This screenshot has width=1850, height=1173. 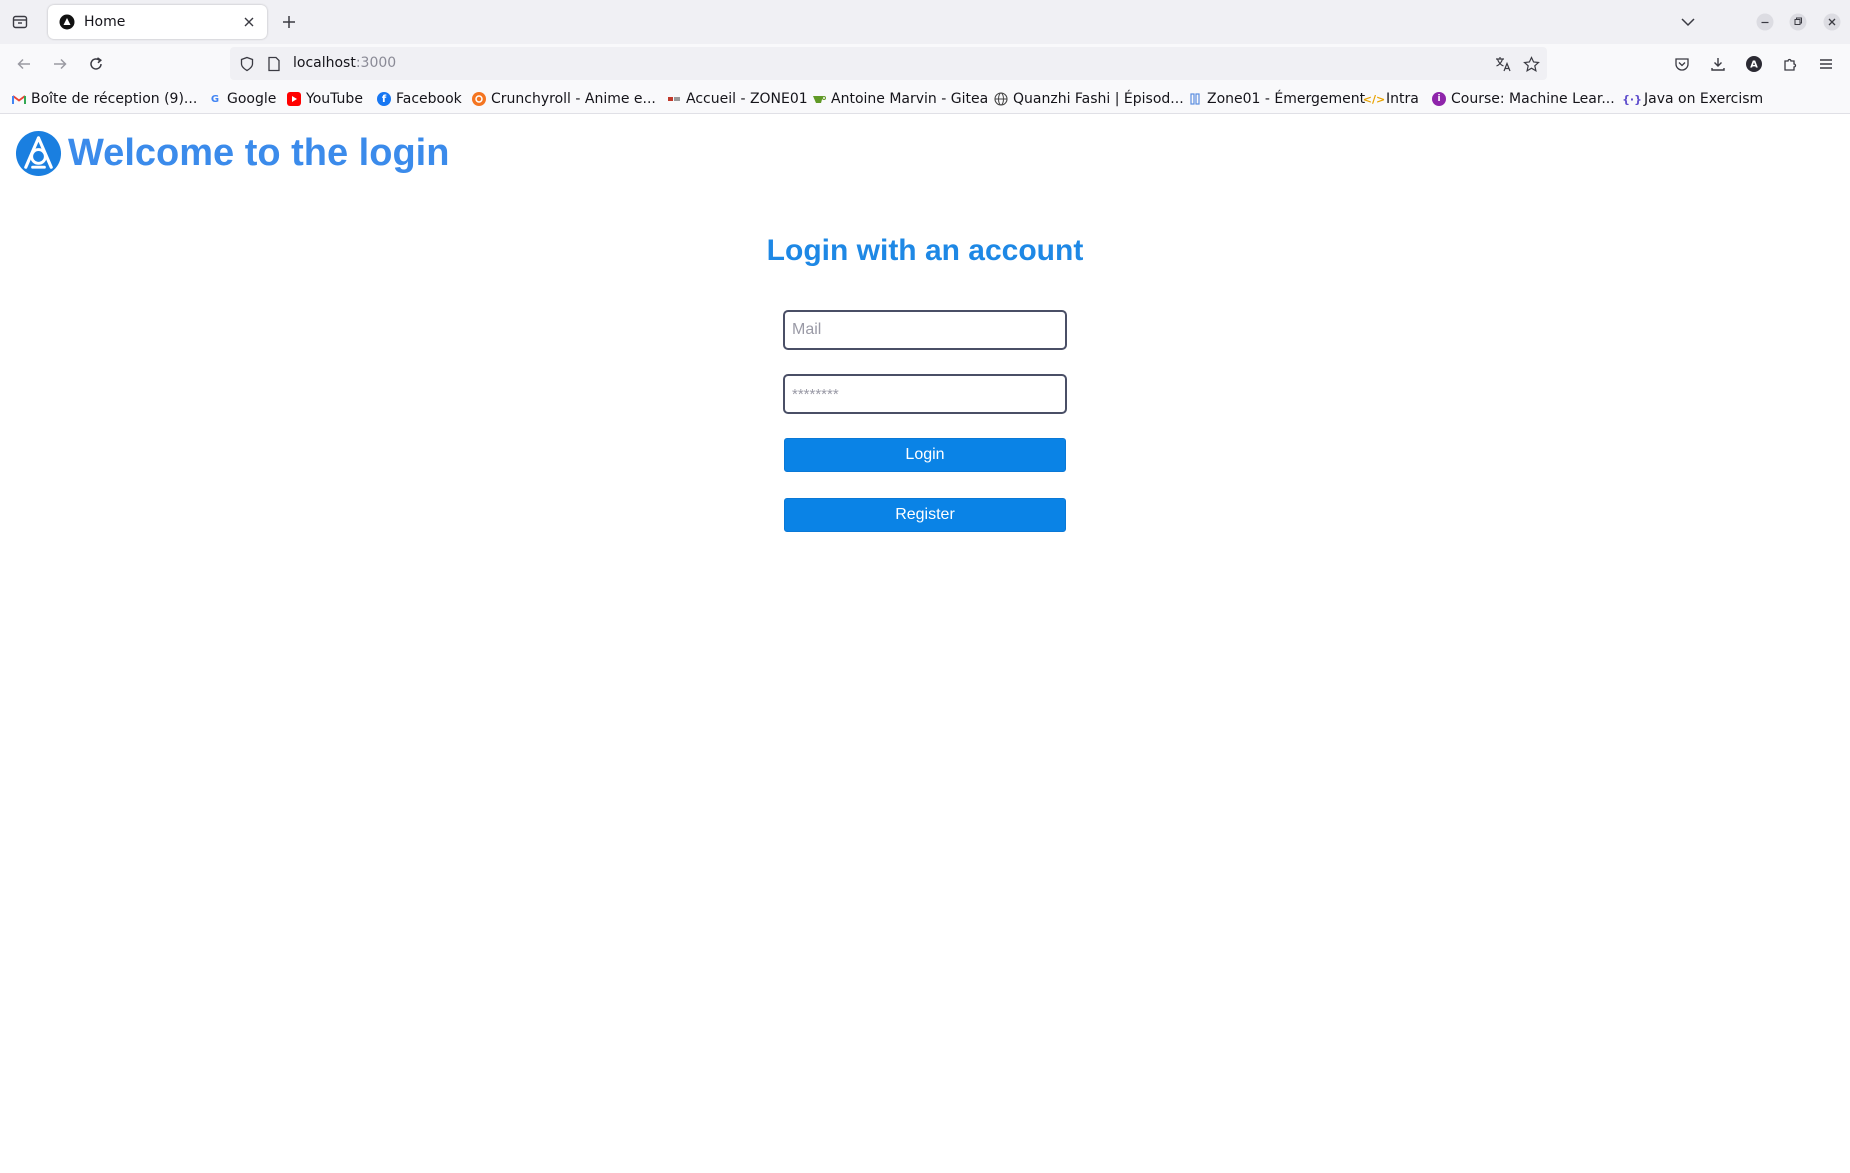 What do you see at coordinates (289, 22) in the screenshot?
I see `new-tab-plus-icon` at bounding box center [289, 22].